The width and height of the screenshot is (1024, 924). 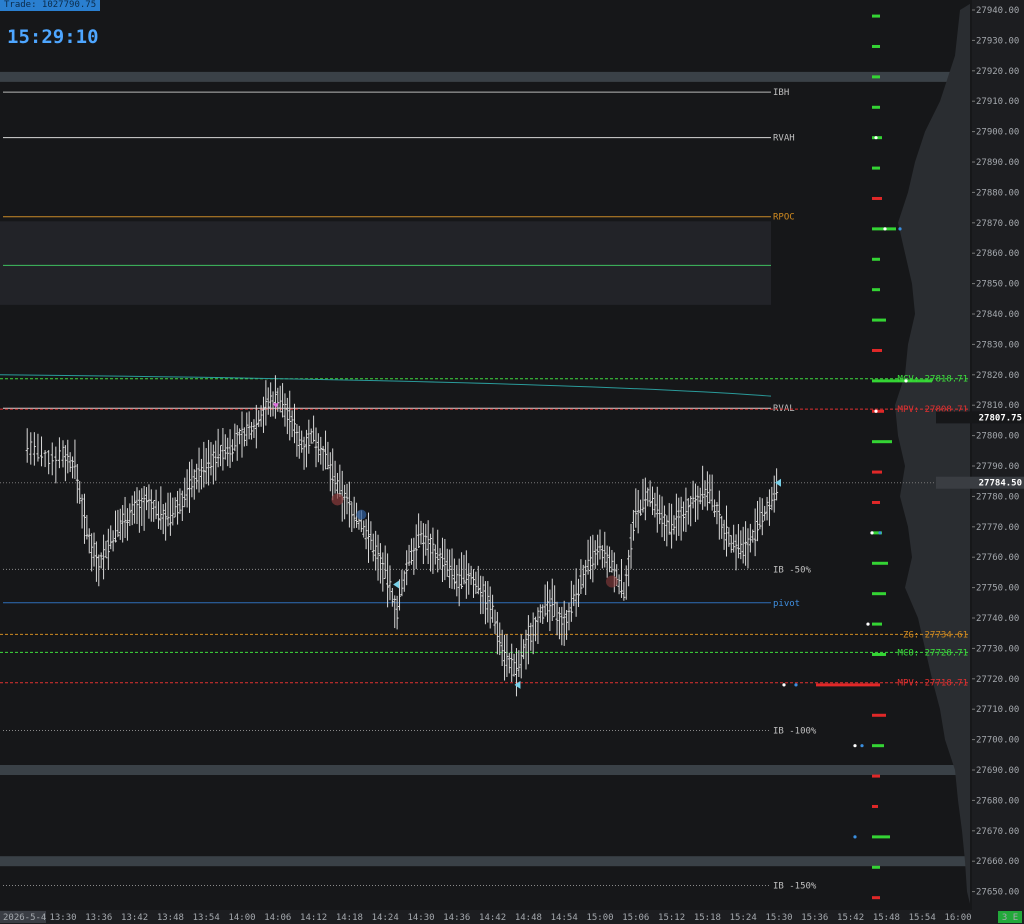 What do you see at coordinates (599, 918) in the screenshot?
I see `time-tick-label: 15:00` at bounding box center [599, 918].